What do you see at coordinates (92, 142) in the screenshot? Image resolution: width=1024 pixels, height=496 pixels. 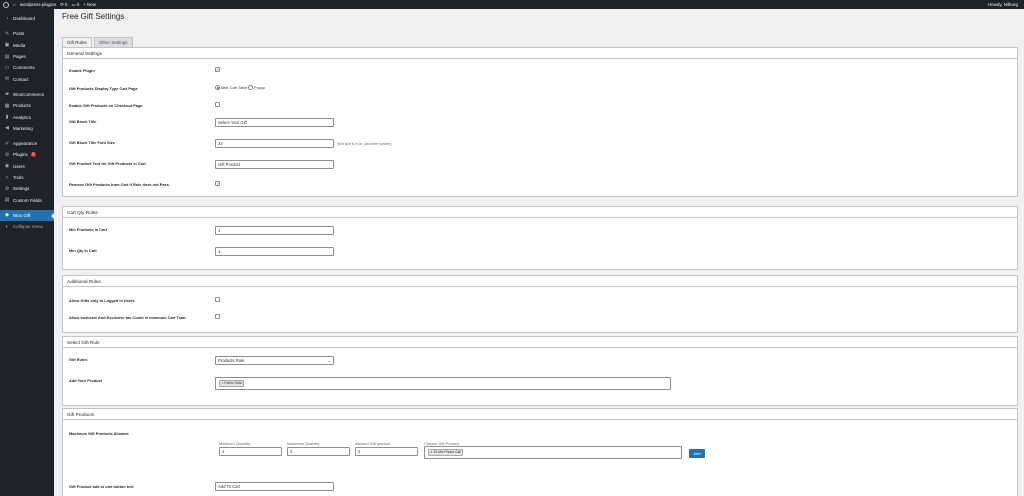 I see `font-size-label: Gift Block Title Font Size` at bounding box center [92, 142].